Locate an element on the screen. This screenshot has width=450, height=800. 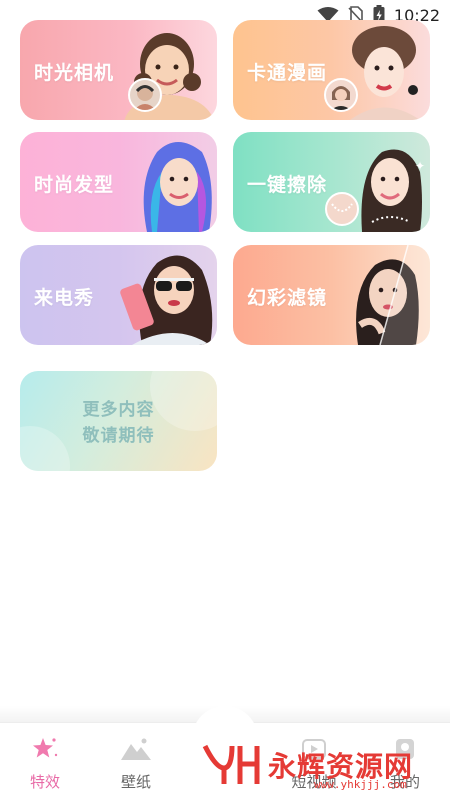
colorful-hair-woman-photo is located at coordinates (177, 187).